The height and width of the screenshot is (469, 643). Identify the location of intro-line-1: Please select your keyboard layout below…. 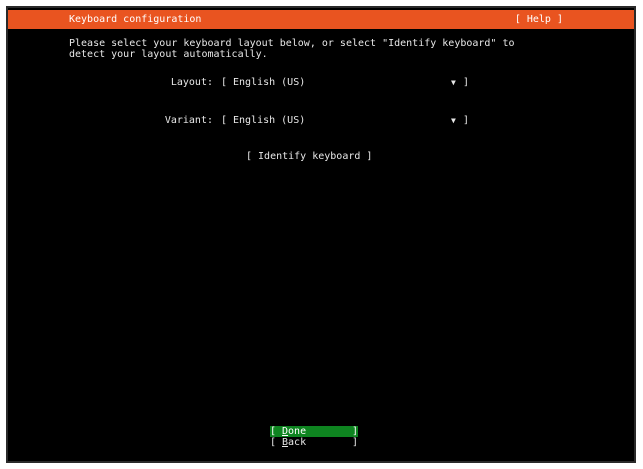
(292, 43).